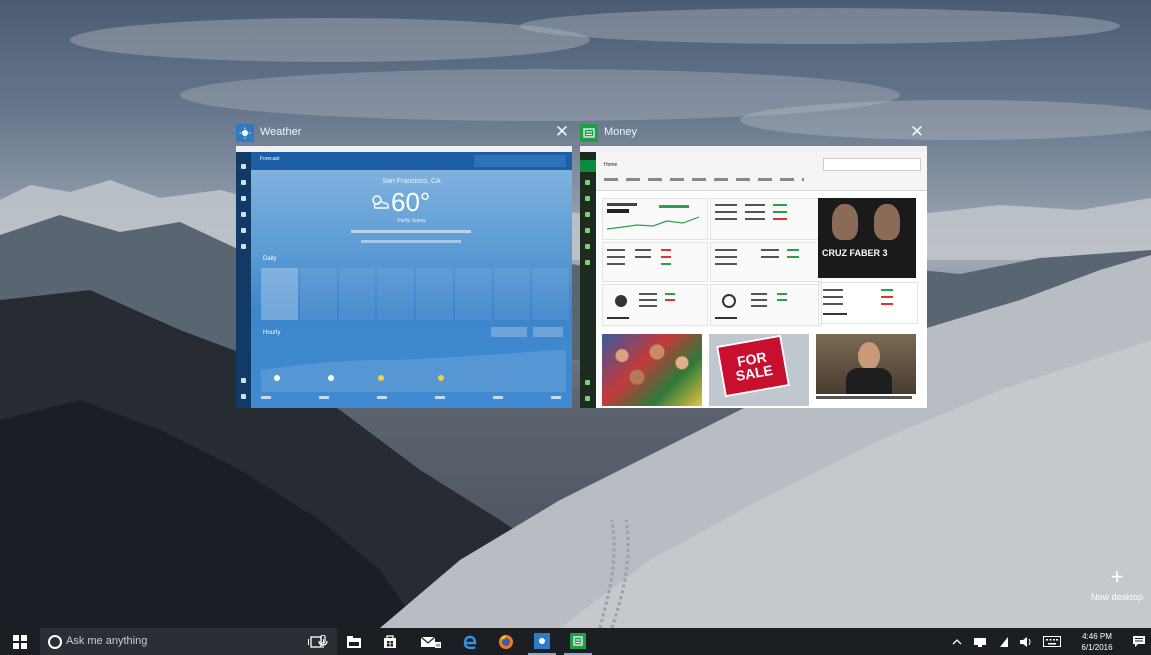  I want to click on taskbar-app-money, so click(578, 641).